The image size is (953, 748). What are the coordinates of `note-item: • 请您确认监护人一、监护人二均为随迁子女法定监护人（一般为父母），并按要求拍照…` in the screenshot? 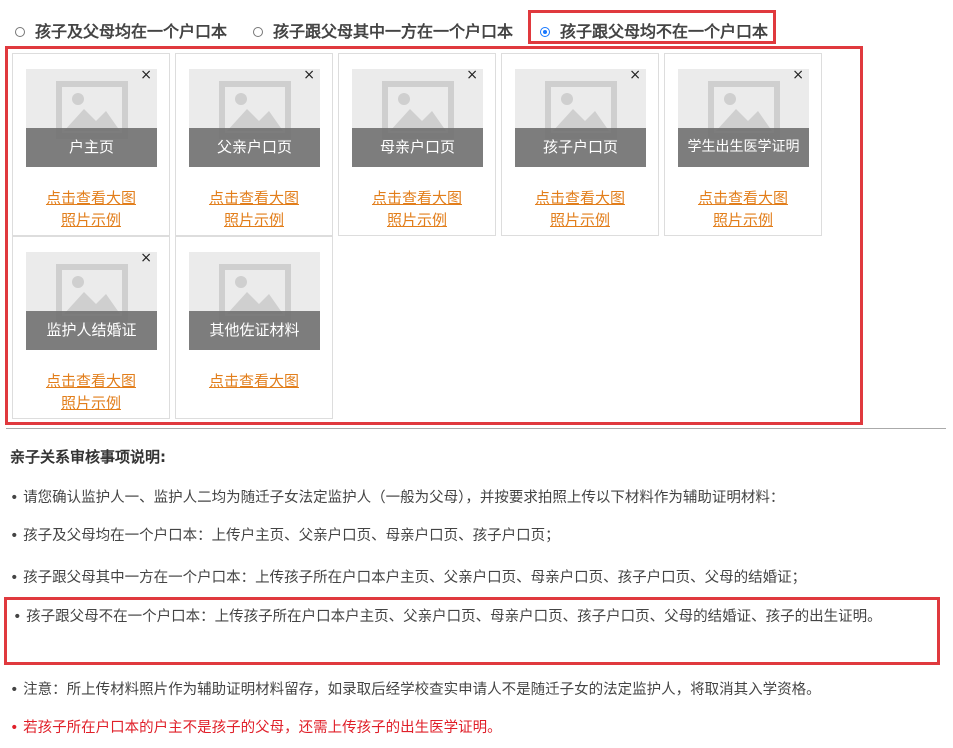 It's located at (397, 498).